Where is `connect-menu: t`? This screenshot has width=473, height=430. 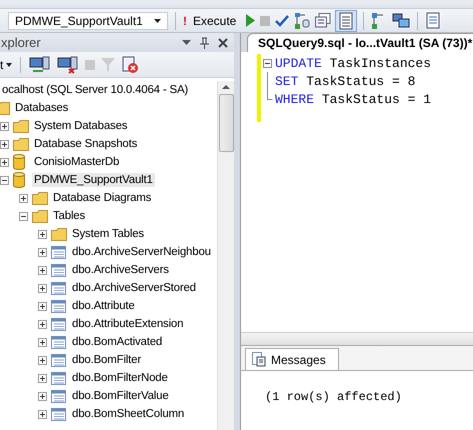 connect-menu: t is located at coordinates (6, 65).